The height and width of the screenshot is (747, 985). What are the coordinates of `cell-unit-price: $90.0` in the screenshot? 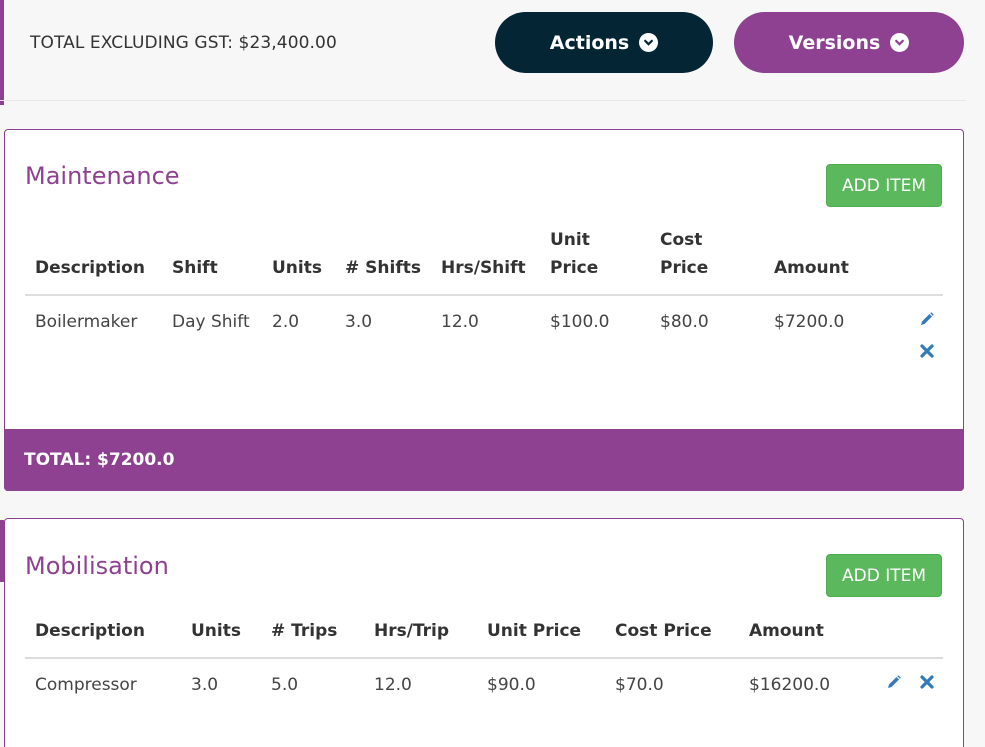 It's located at (511, 685).